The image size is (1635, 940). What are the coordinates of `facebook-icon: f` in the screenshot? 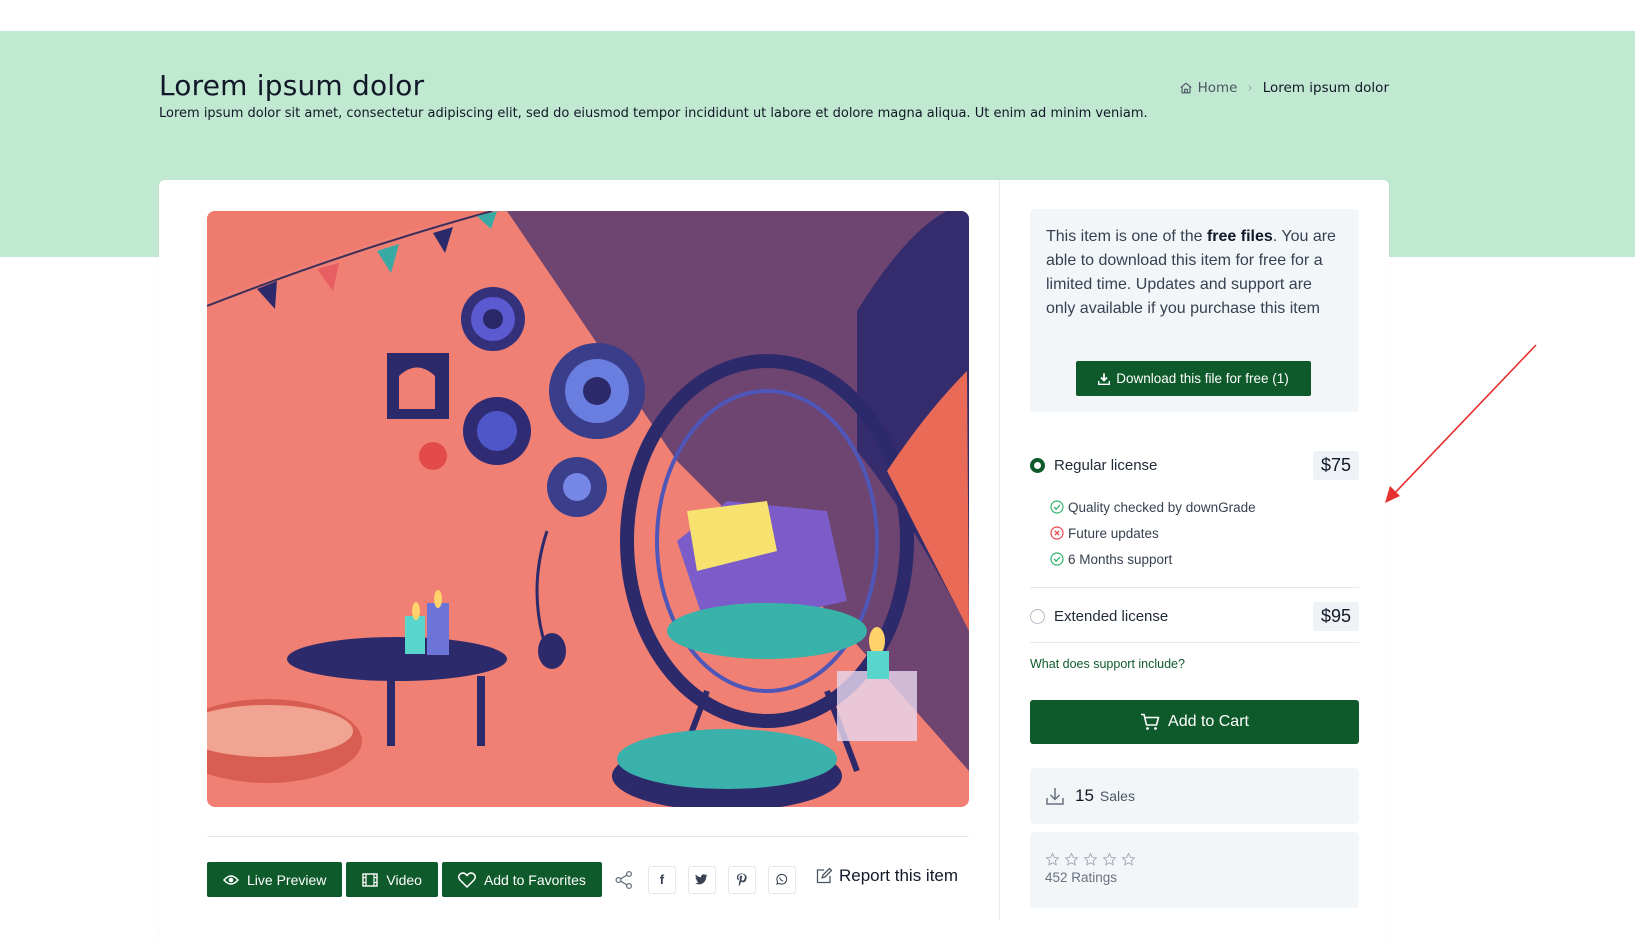 It's located at (662, 879).